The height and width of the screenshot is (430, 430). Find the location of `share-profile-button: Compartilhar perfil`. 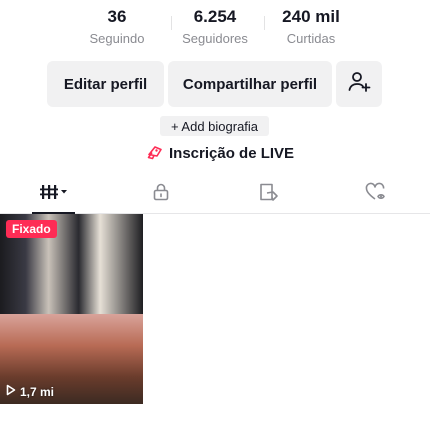

share-profile-button: Compartilhar perfil is located at coordinates (250, 84).